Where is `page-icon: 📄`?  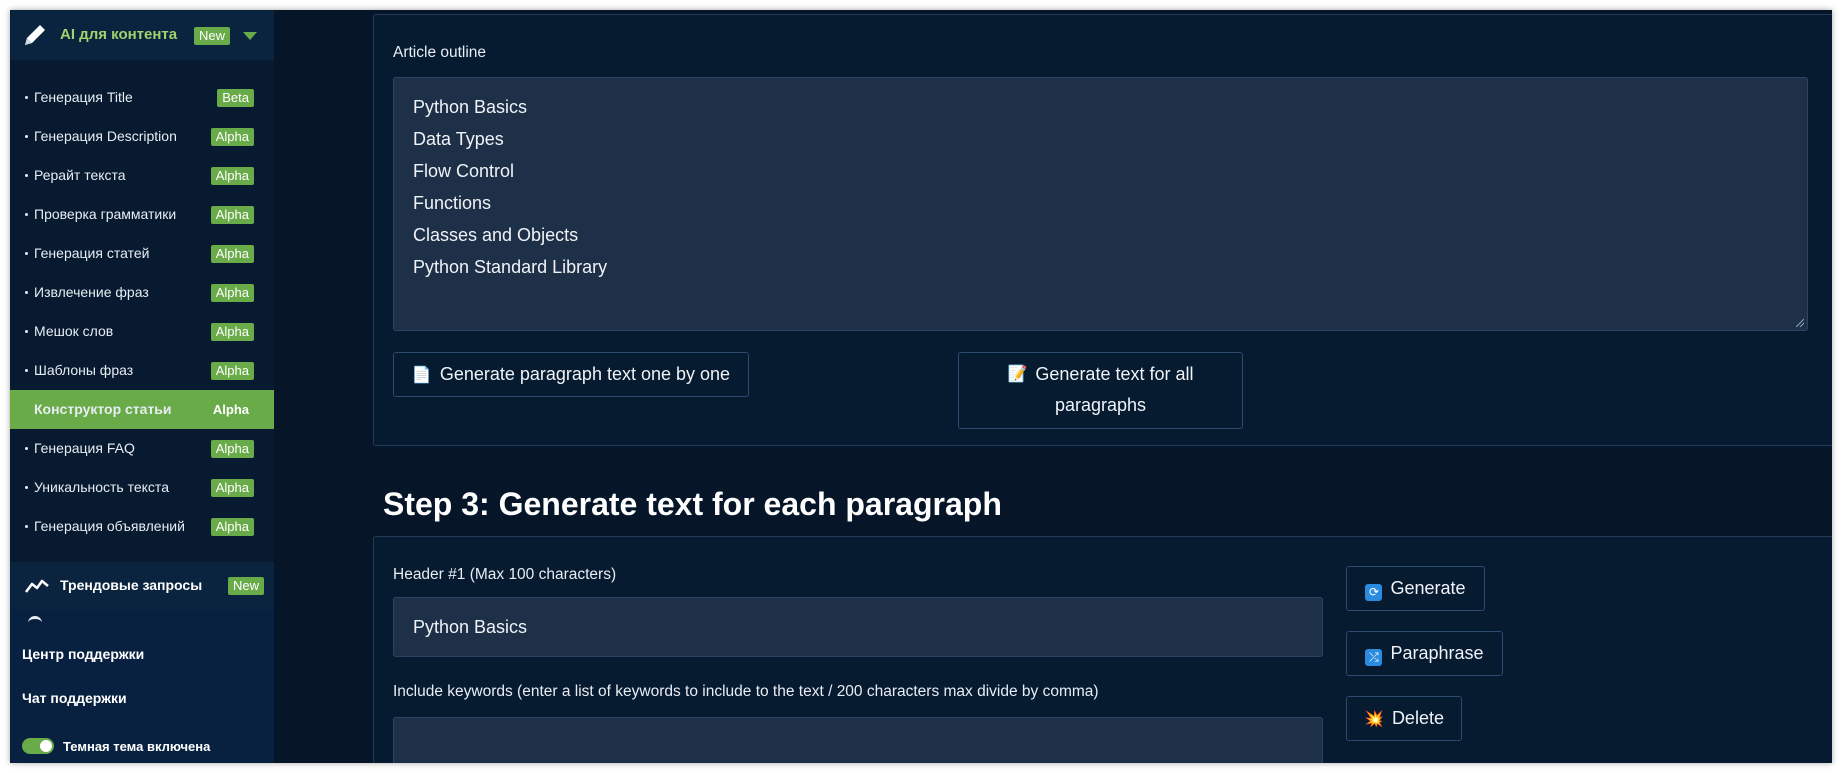
page-icon: 📄 is located at coordinates (421, 375).